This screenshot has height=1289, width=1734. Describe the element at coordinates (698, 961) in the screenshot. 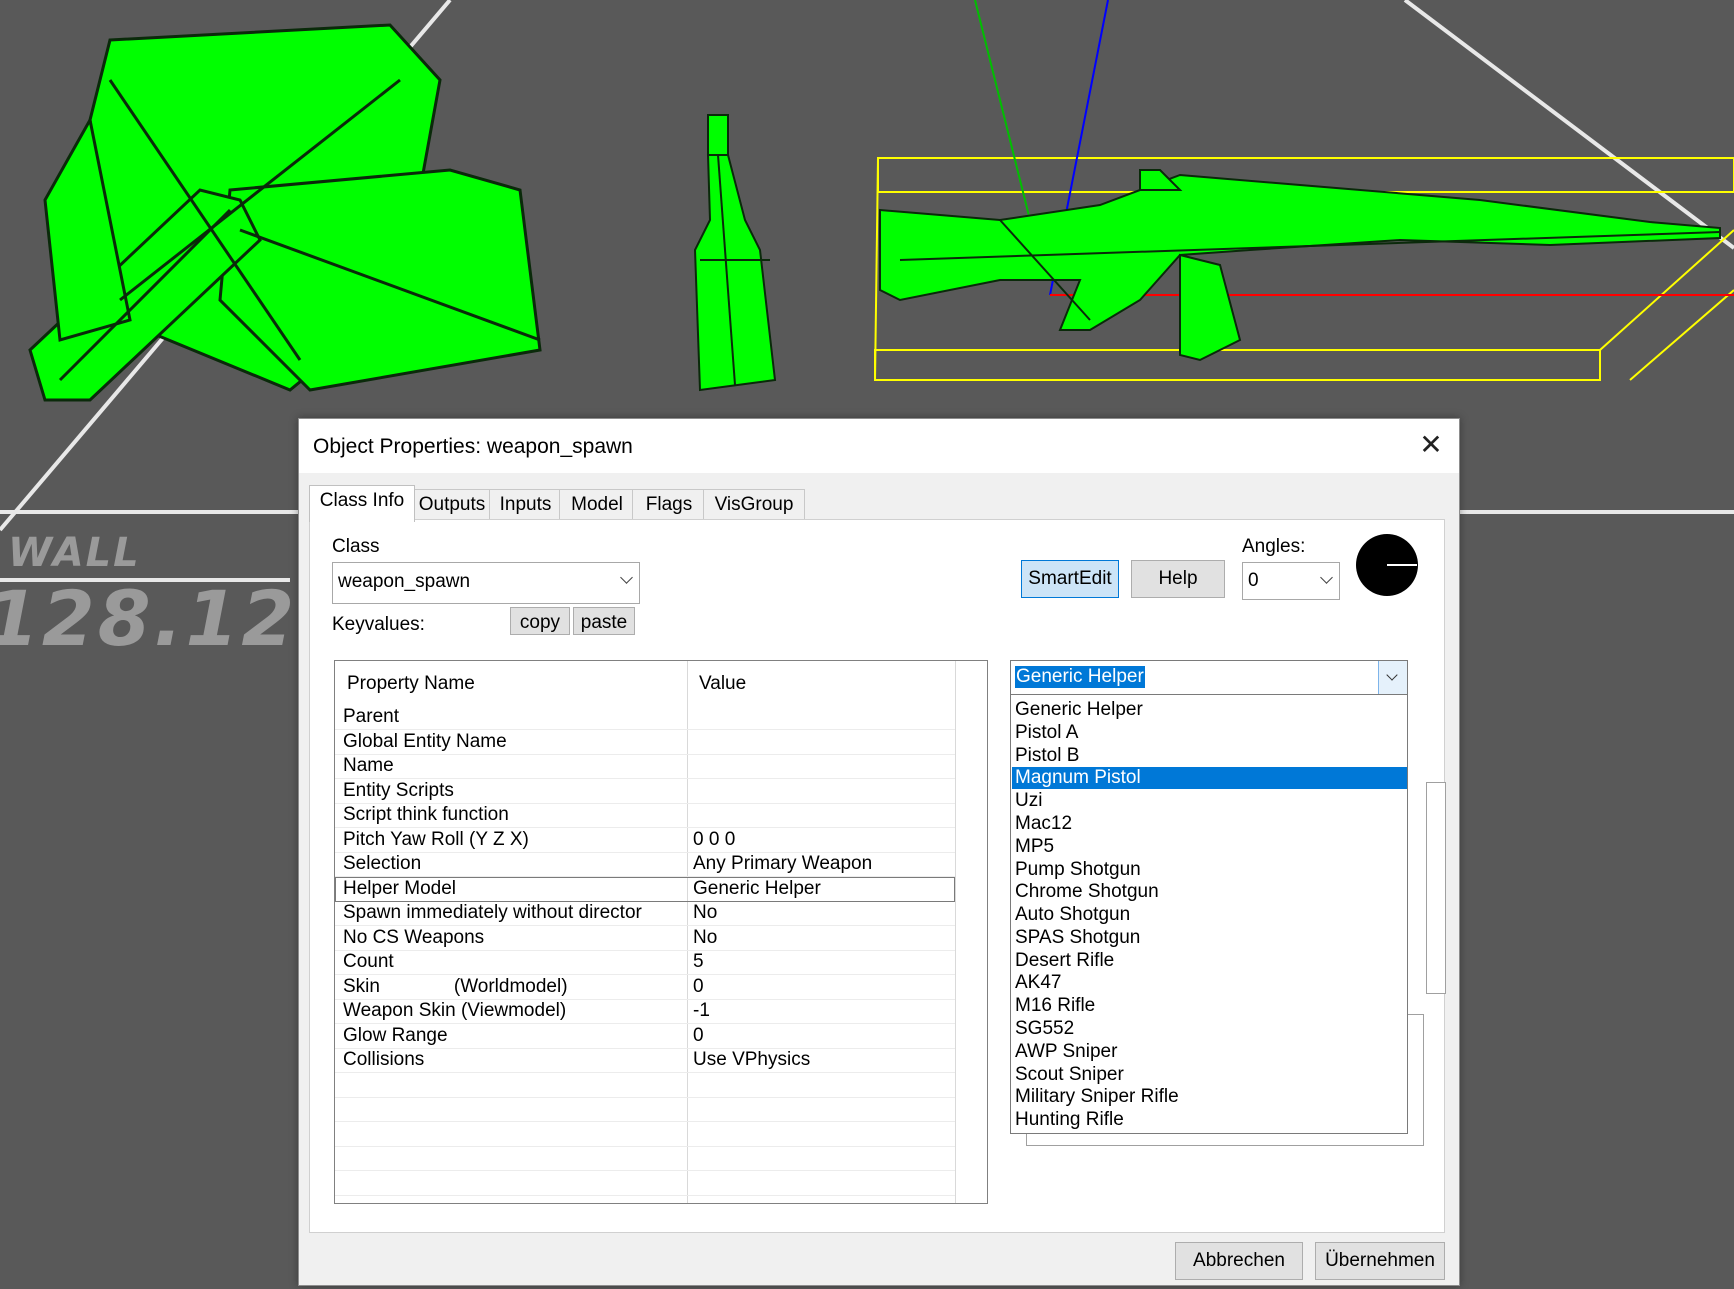

I see `property-value: 5` at that location.